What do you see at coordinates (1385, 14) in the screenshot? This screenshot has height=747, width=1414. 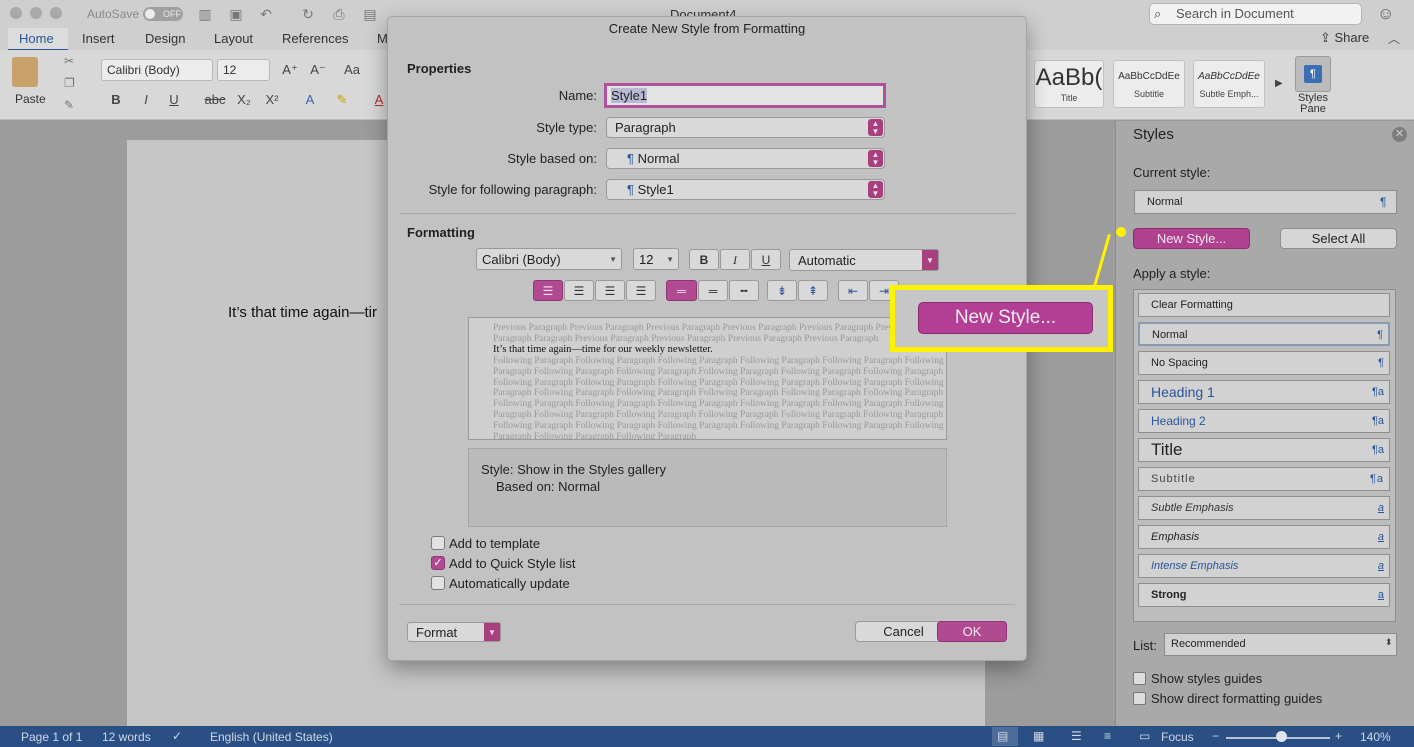 I see `feedback-smiley-icon: ☺` at bounding box center [1385, 14].